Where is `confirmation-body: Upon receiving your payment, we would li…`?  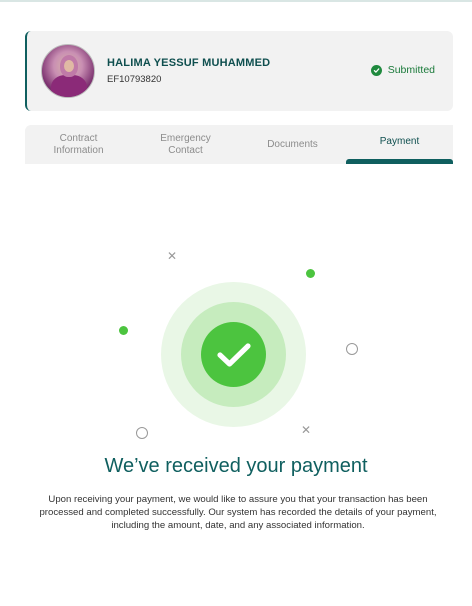 confirmation-body: Upon receiving your payment, we would li… is located at coordinates (238, 512).